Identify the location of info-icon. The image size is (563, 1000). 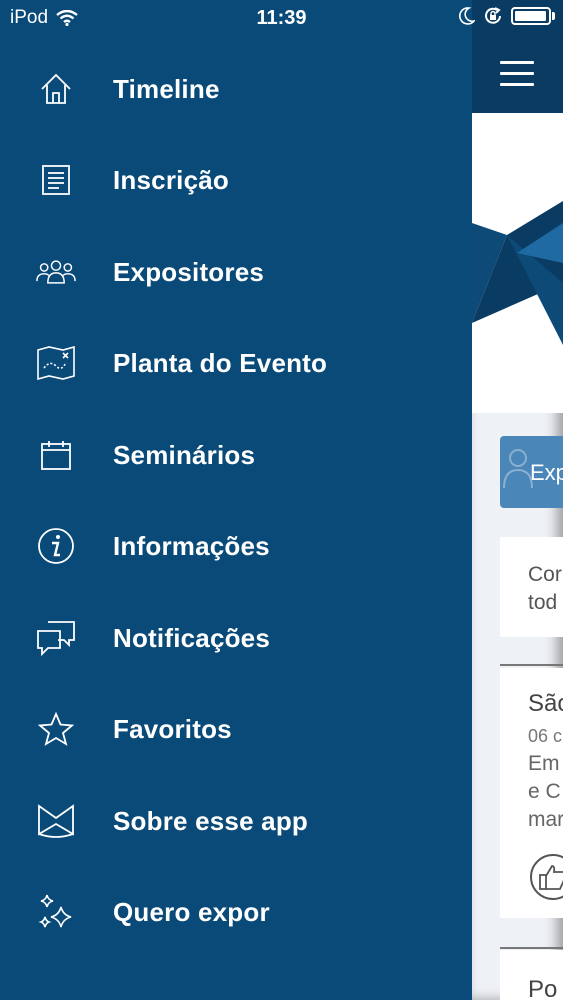
(56, 546).